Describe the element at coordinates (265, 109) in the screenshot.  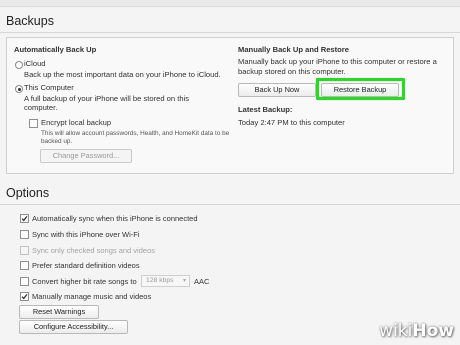
I see `latest-backup-heading: Latest Backup:` at that location.